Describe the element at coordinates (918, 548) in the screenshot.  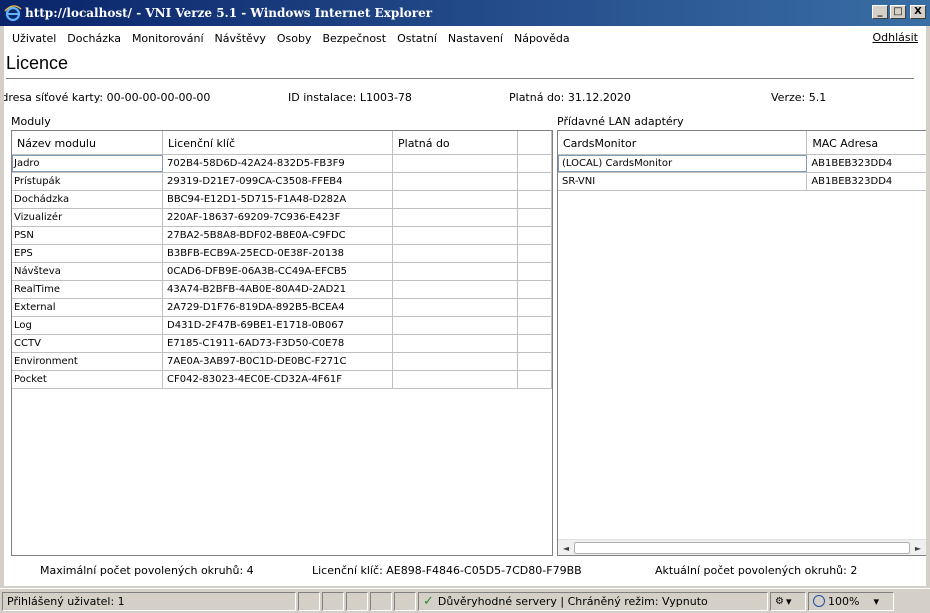
I see `scroll-right-icon: ►` at that location.